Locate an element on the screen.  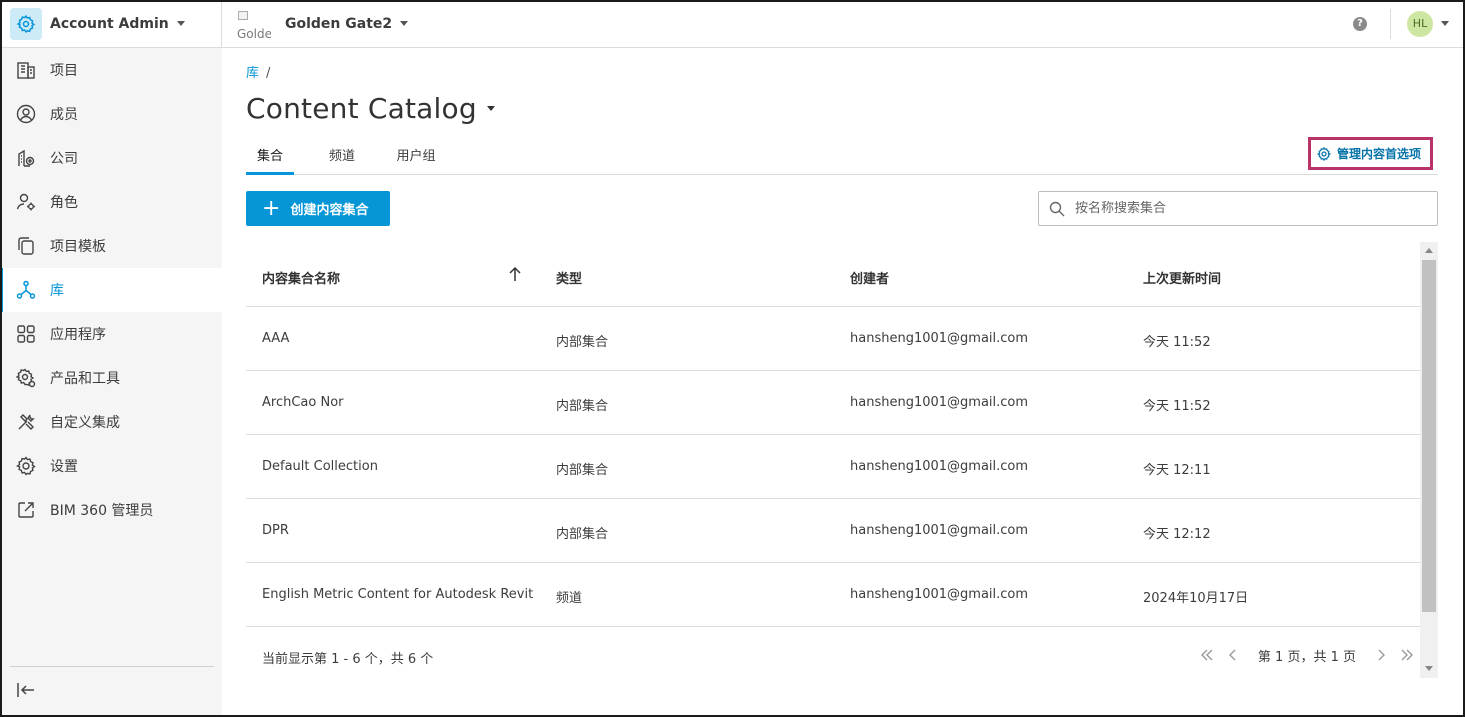
divider is located at coordinates (1390, 23).